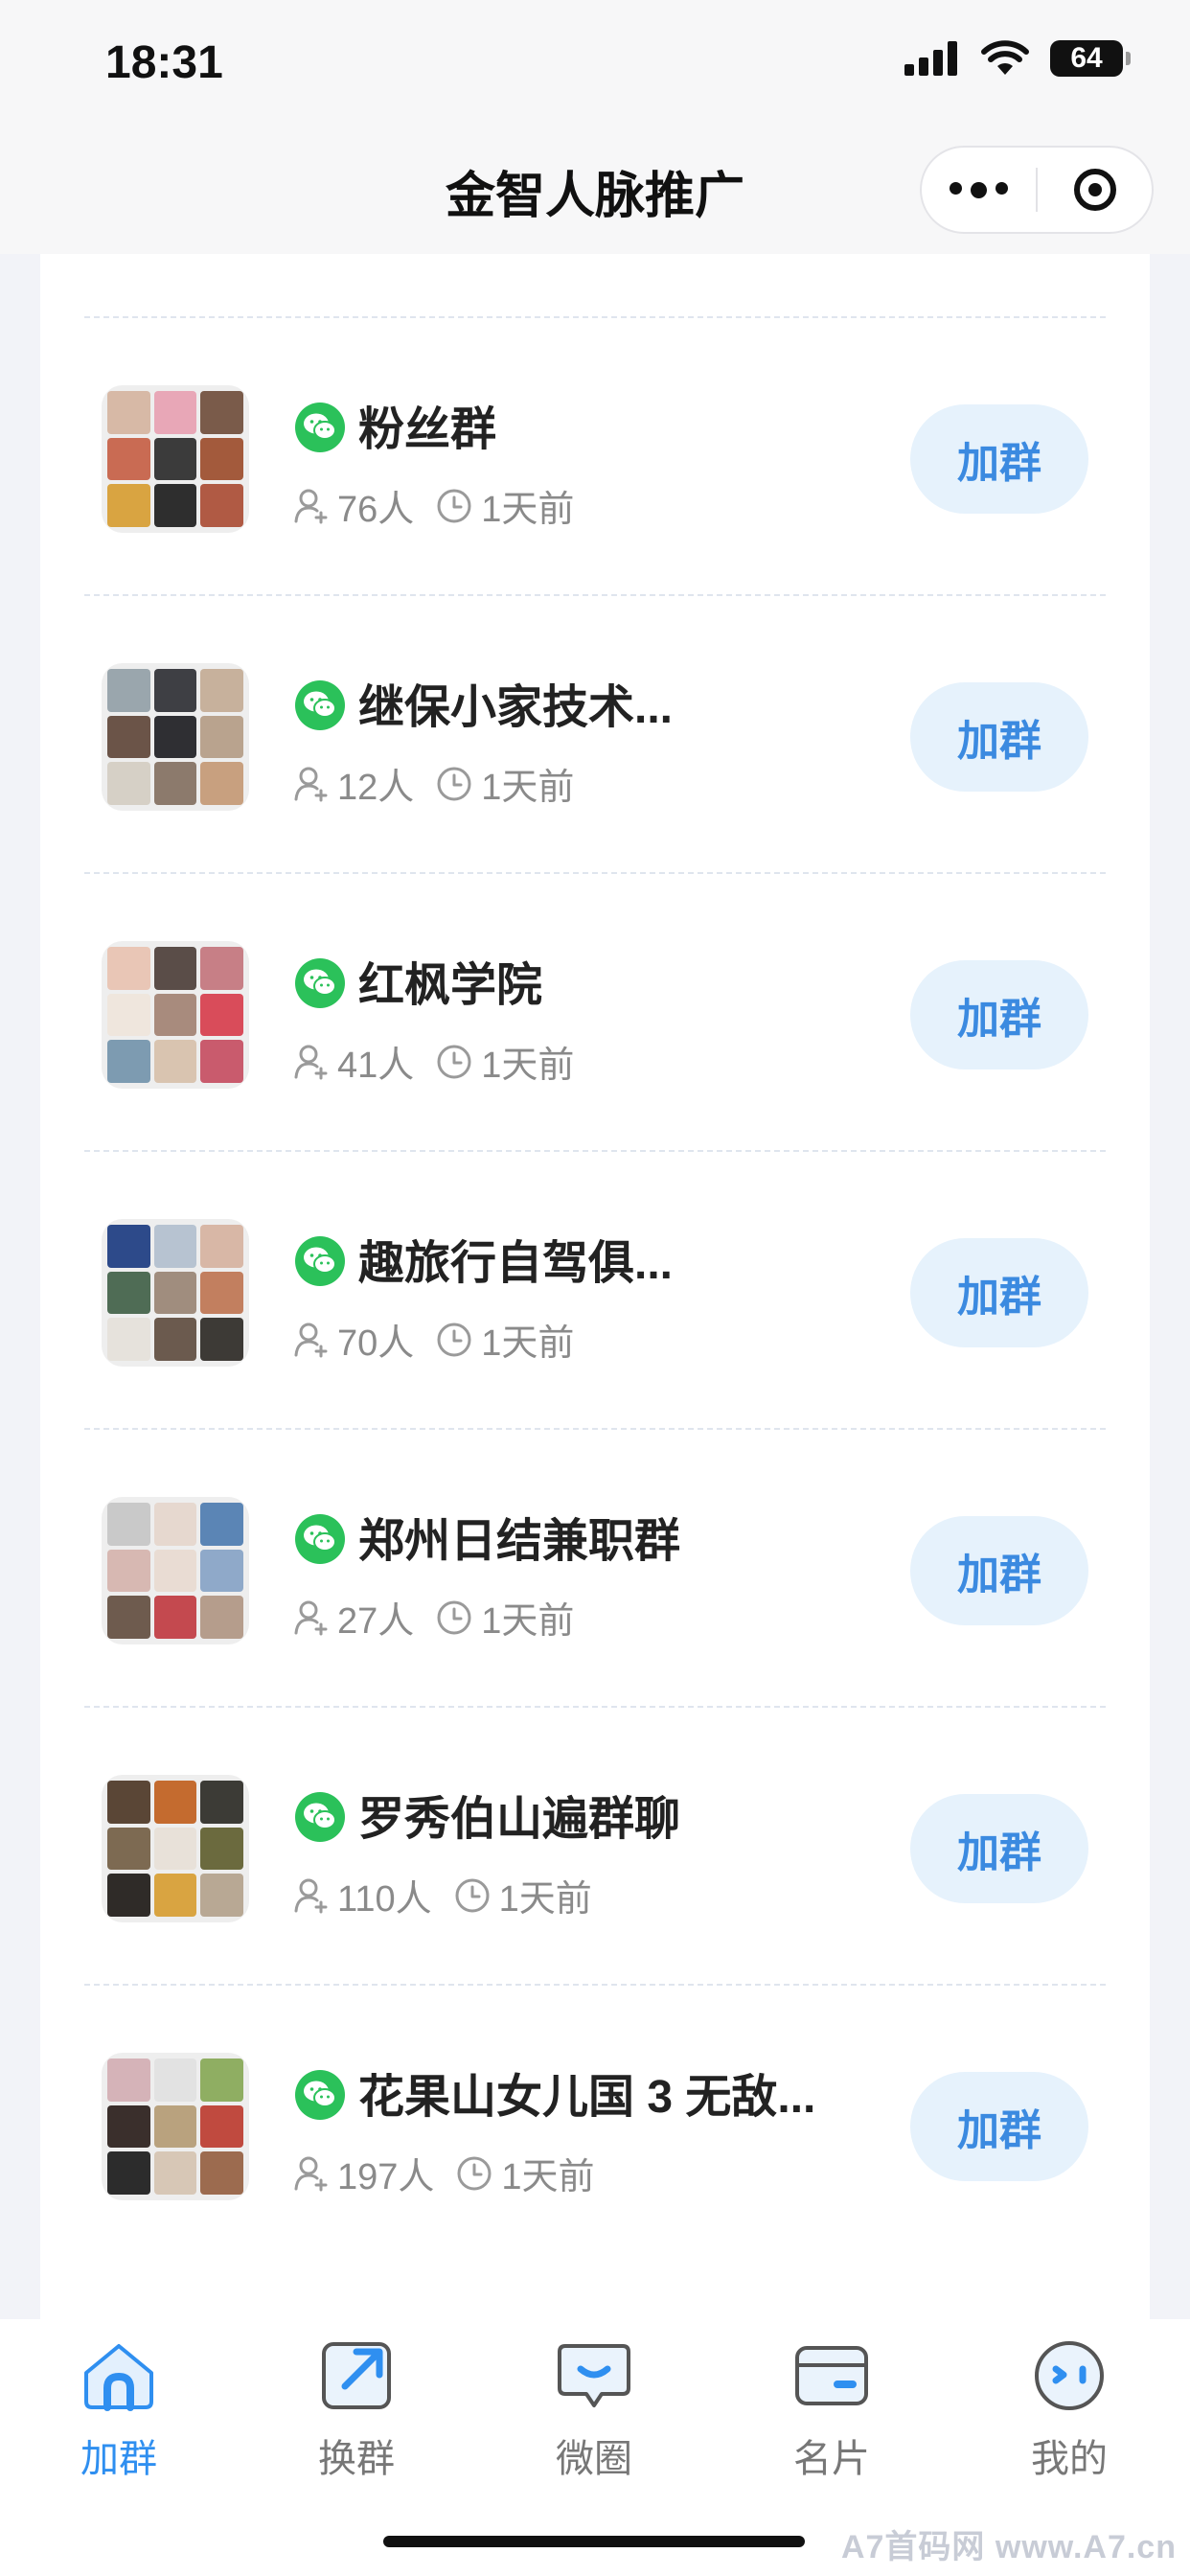 The width and height of the screenshot is (1190, 2576). I want to click on profile-icon, so click(1070, 2378).